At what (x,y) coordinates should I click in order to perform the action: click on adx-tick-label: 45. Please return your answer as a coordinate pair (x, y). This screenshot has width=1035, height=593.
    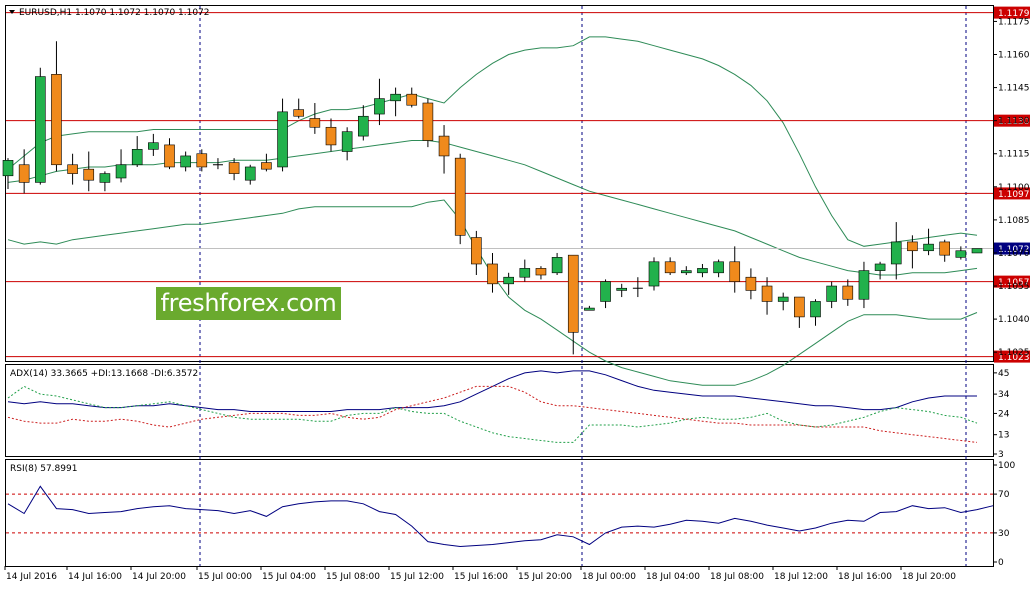
    Looking at the image, I should click on (1003, 374).